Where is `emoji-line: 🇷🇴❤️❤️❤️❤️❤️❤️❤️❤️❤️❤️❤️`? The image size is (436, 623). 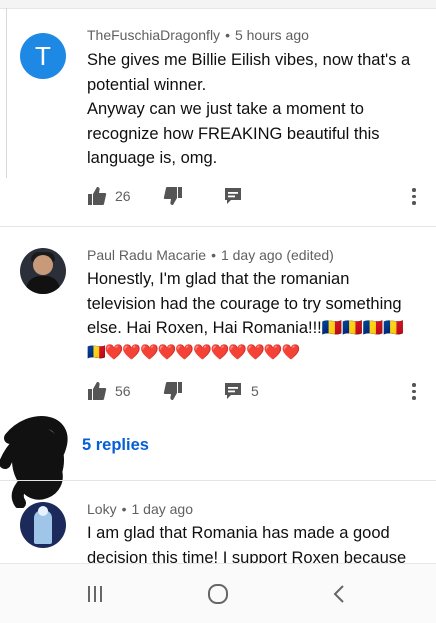
emoji-line: 🇷🇴❤️❤️❤️❤️❤️❤️❤️❤️❤️❤️❤️ is located at coordinates (193, 352).